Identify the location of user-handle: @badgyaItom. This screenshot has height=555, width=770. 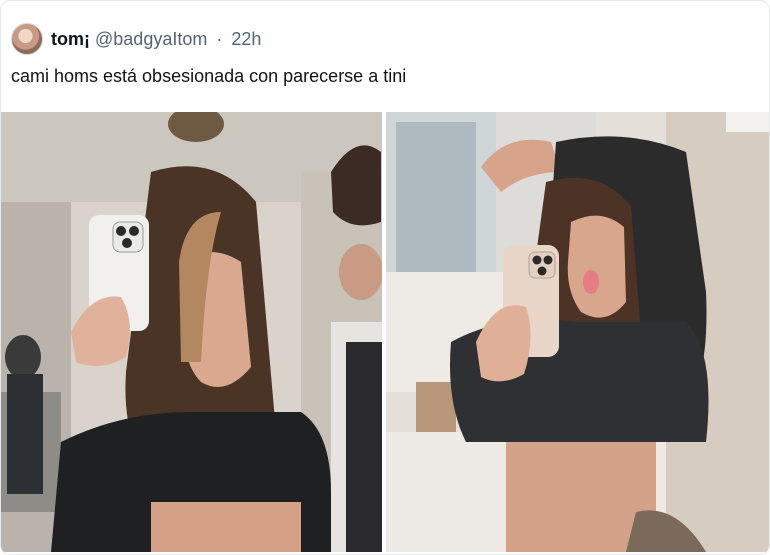
(151, 39).